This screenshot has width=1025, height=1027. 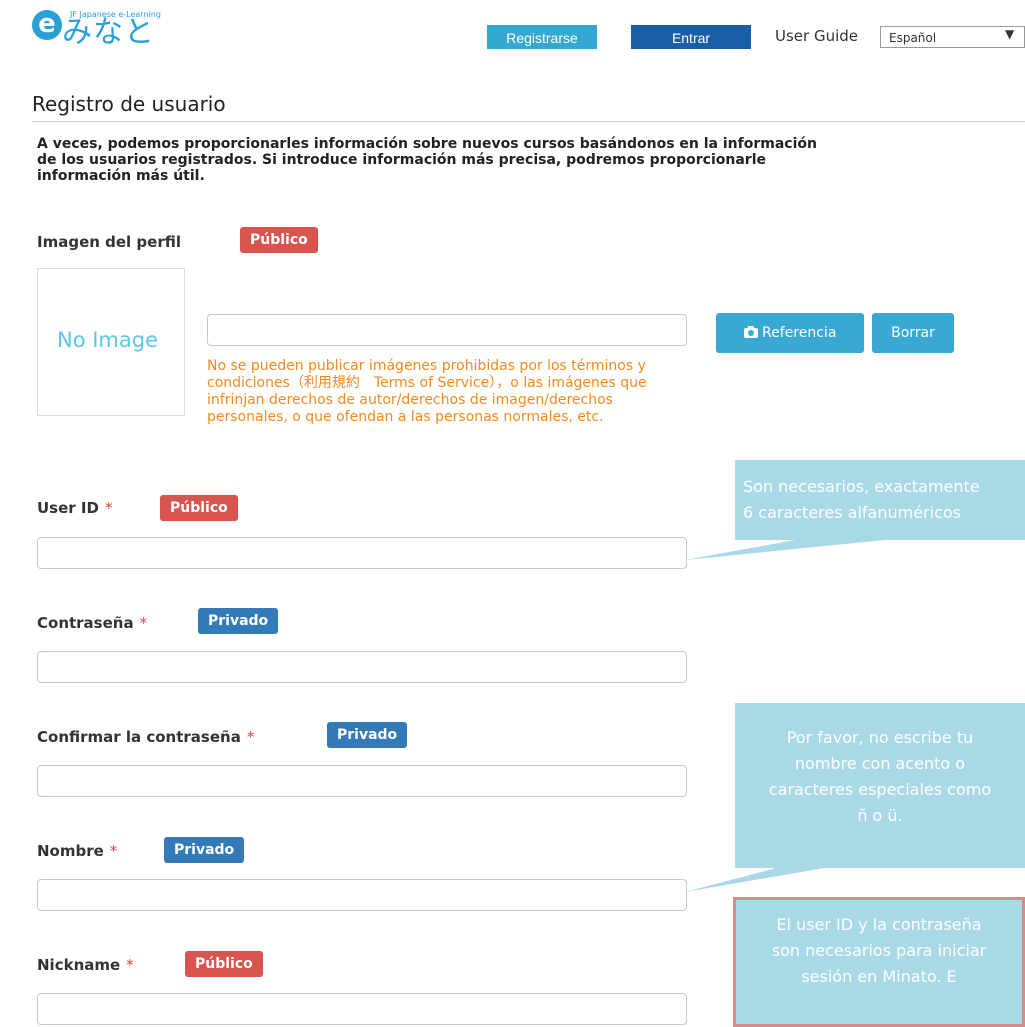 What do you see at coordinates (542, 37) in the screenshot?
I see `register-button: Registrarse` at bounding box center [542, 37].